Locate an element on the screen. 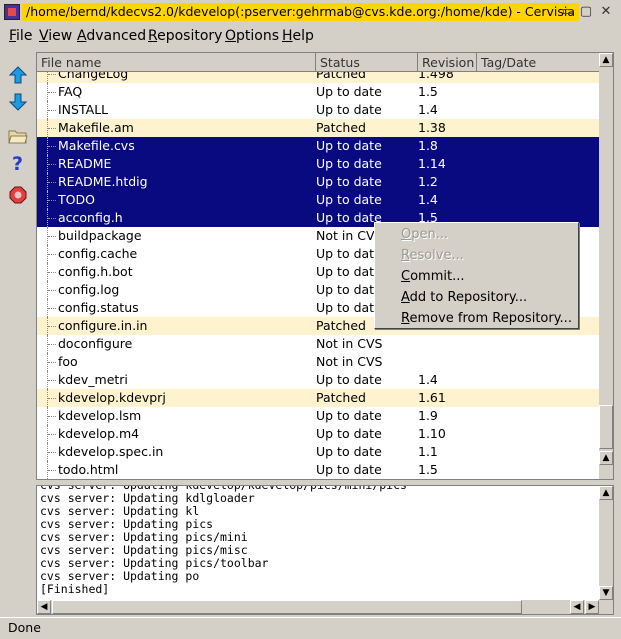  table-row: README.htdig Up to date 1.2 is located at coordinates (318, 182).